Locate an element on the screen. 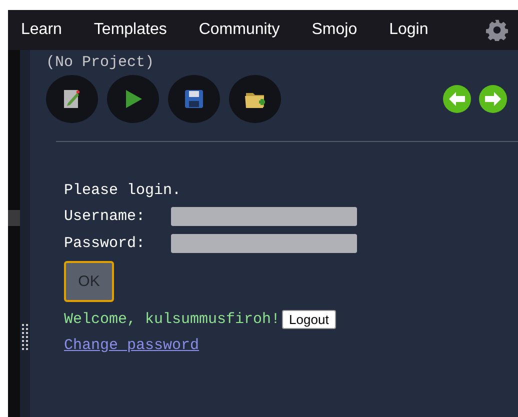 This screenshot has height=417, width=518. field-label: Password: is located at coordinates (105, 243).